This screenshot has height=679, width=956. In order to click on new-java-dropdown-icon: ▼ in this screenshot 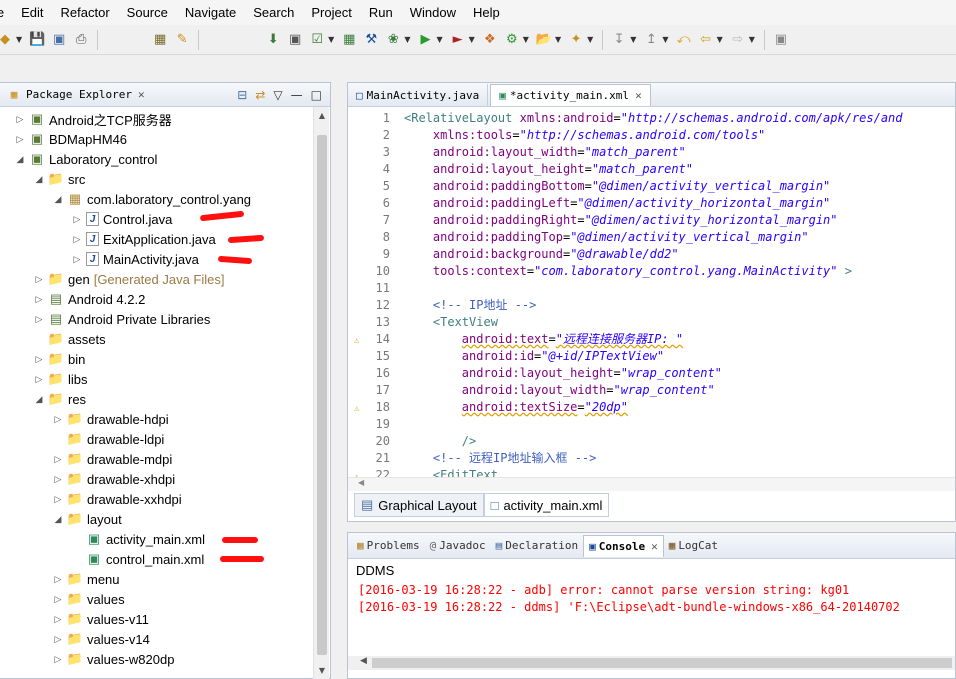, I will do `click(526, 39)`.